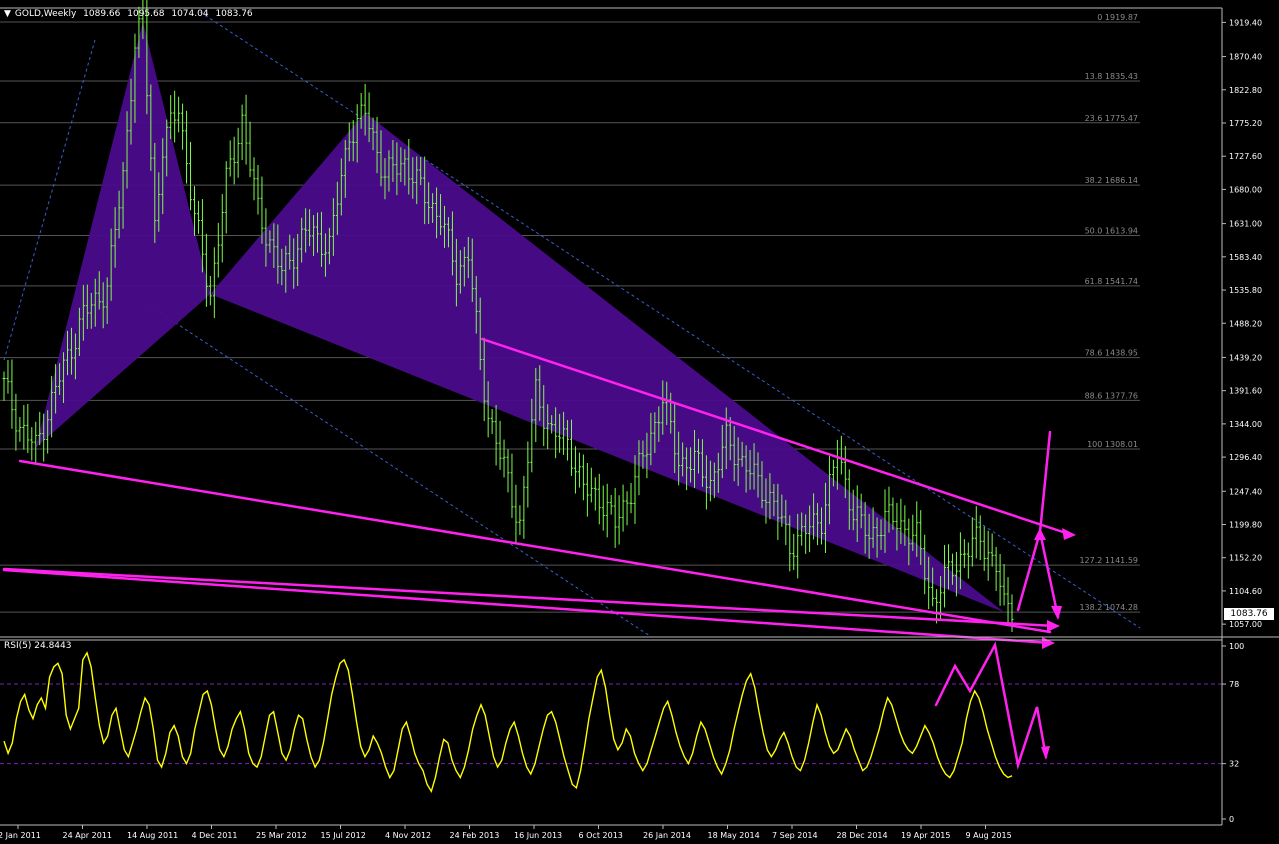 Image resolution: width=1279 pixels, height=844 pixels. I want to click on fib-level-label: 50.0 1613.94, so click(1111, 231).